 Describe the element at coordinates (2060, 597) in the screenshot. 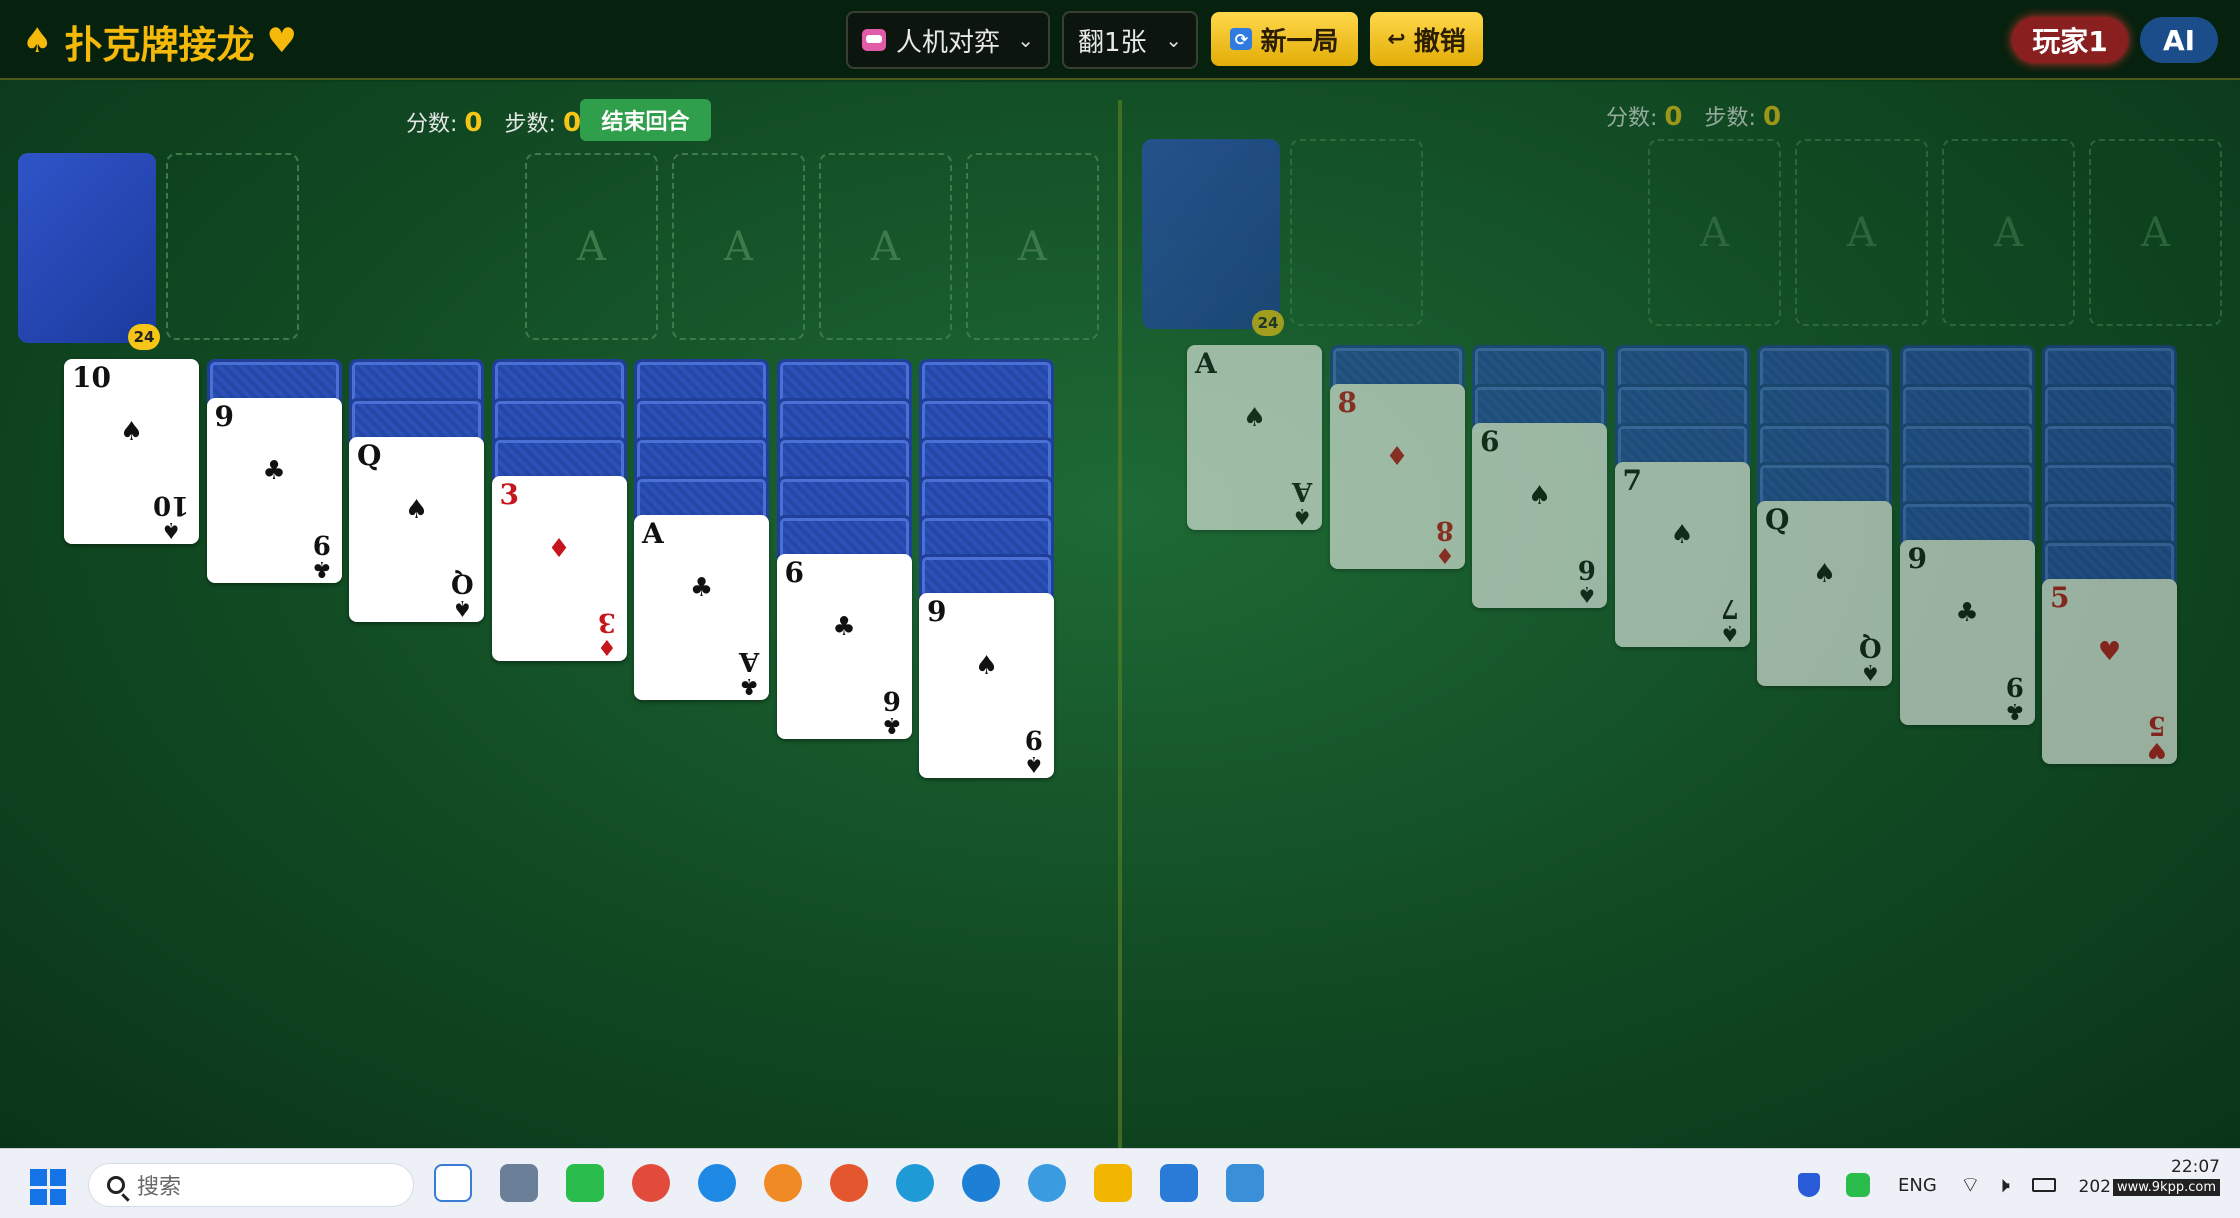

I see `card-rank: 5` at that location.